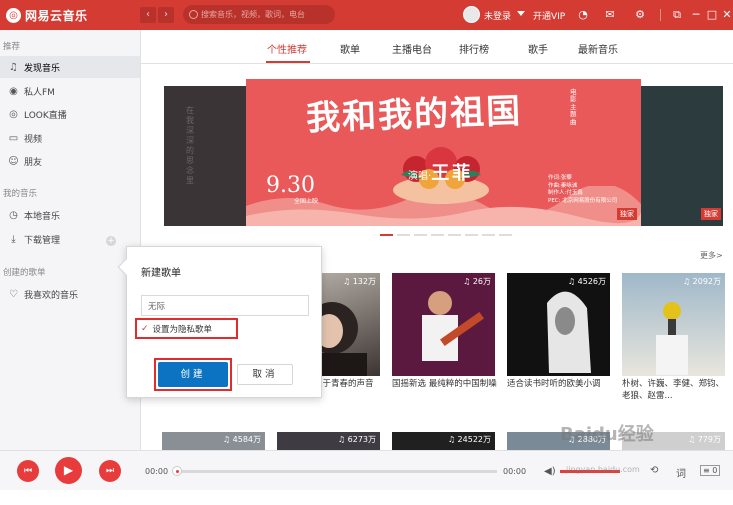 The width and height of the screenshot is (733, 505). What do you see at coordinates (42, 68) in the screenshot?
I see `sidebar-item-label: 发现音乐` at bounding box center [42, 68].